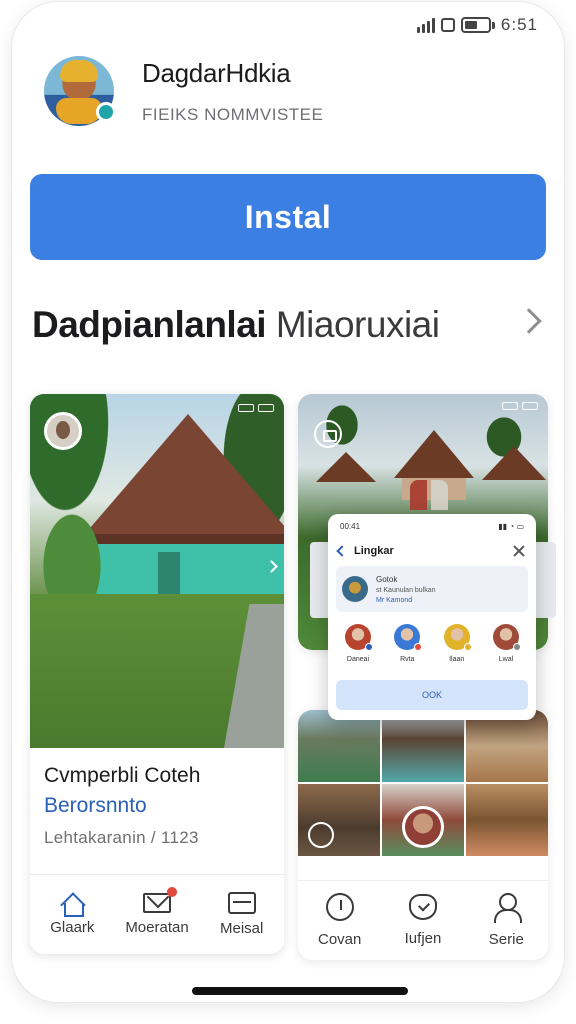  What do you see at coordinates (106, 112) in the screenshot?
I see `verified-badge-icon` at bounding box center [106, 112].